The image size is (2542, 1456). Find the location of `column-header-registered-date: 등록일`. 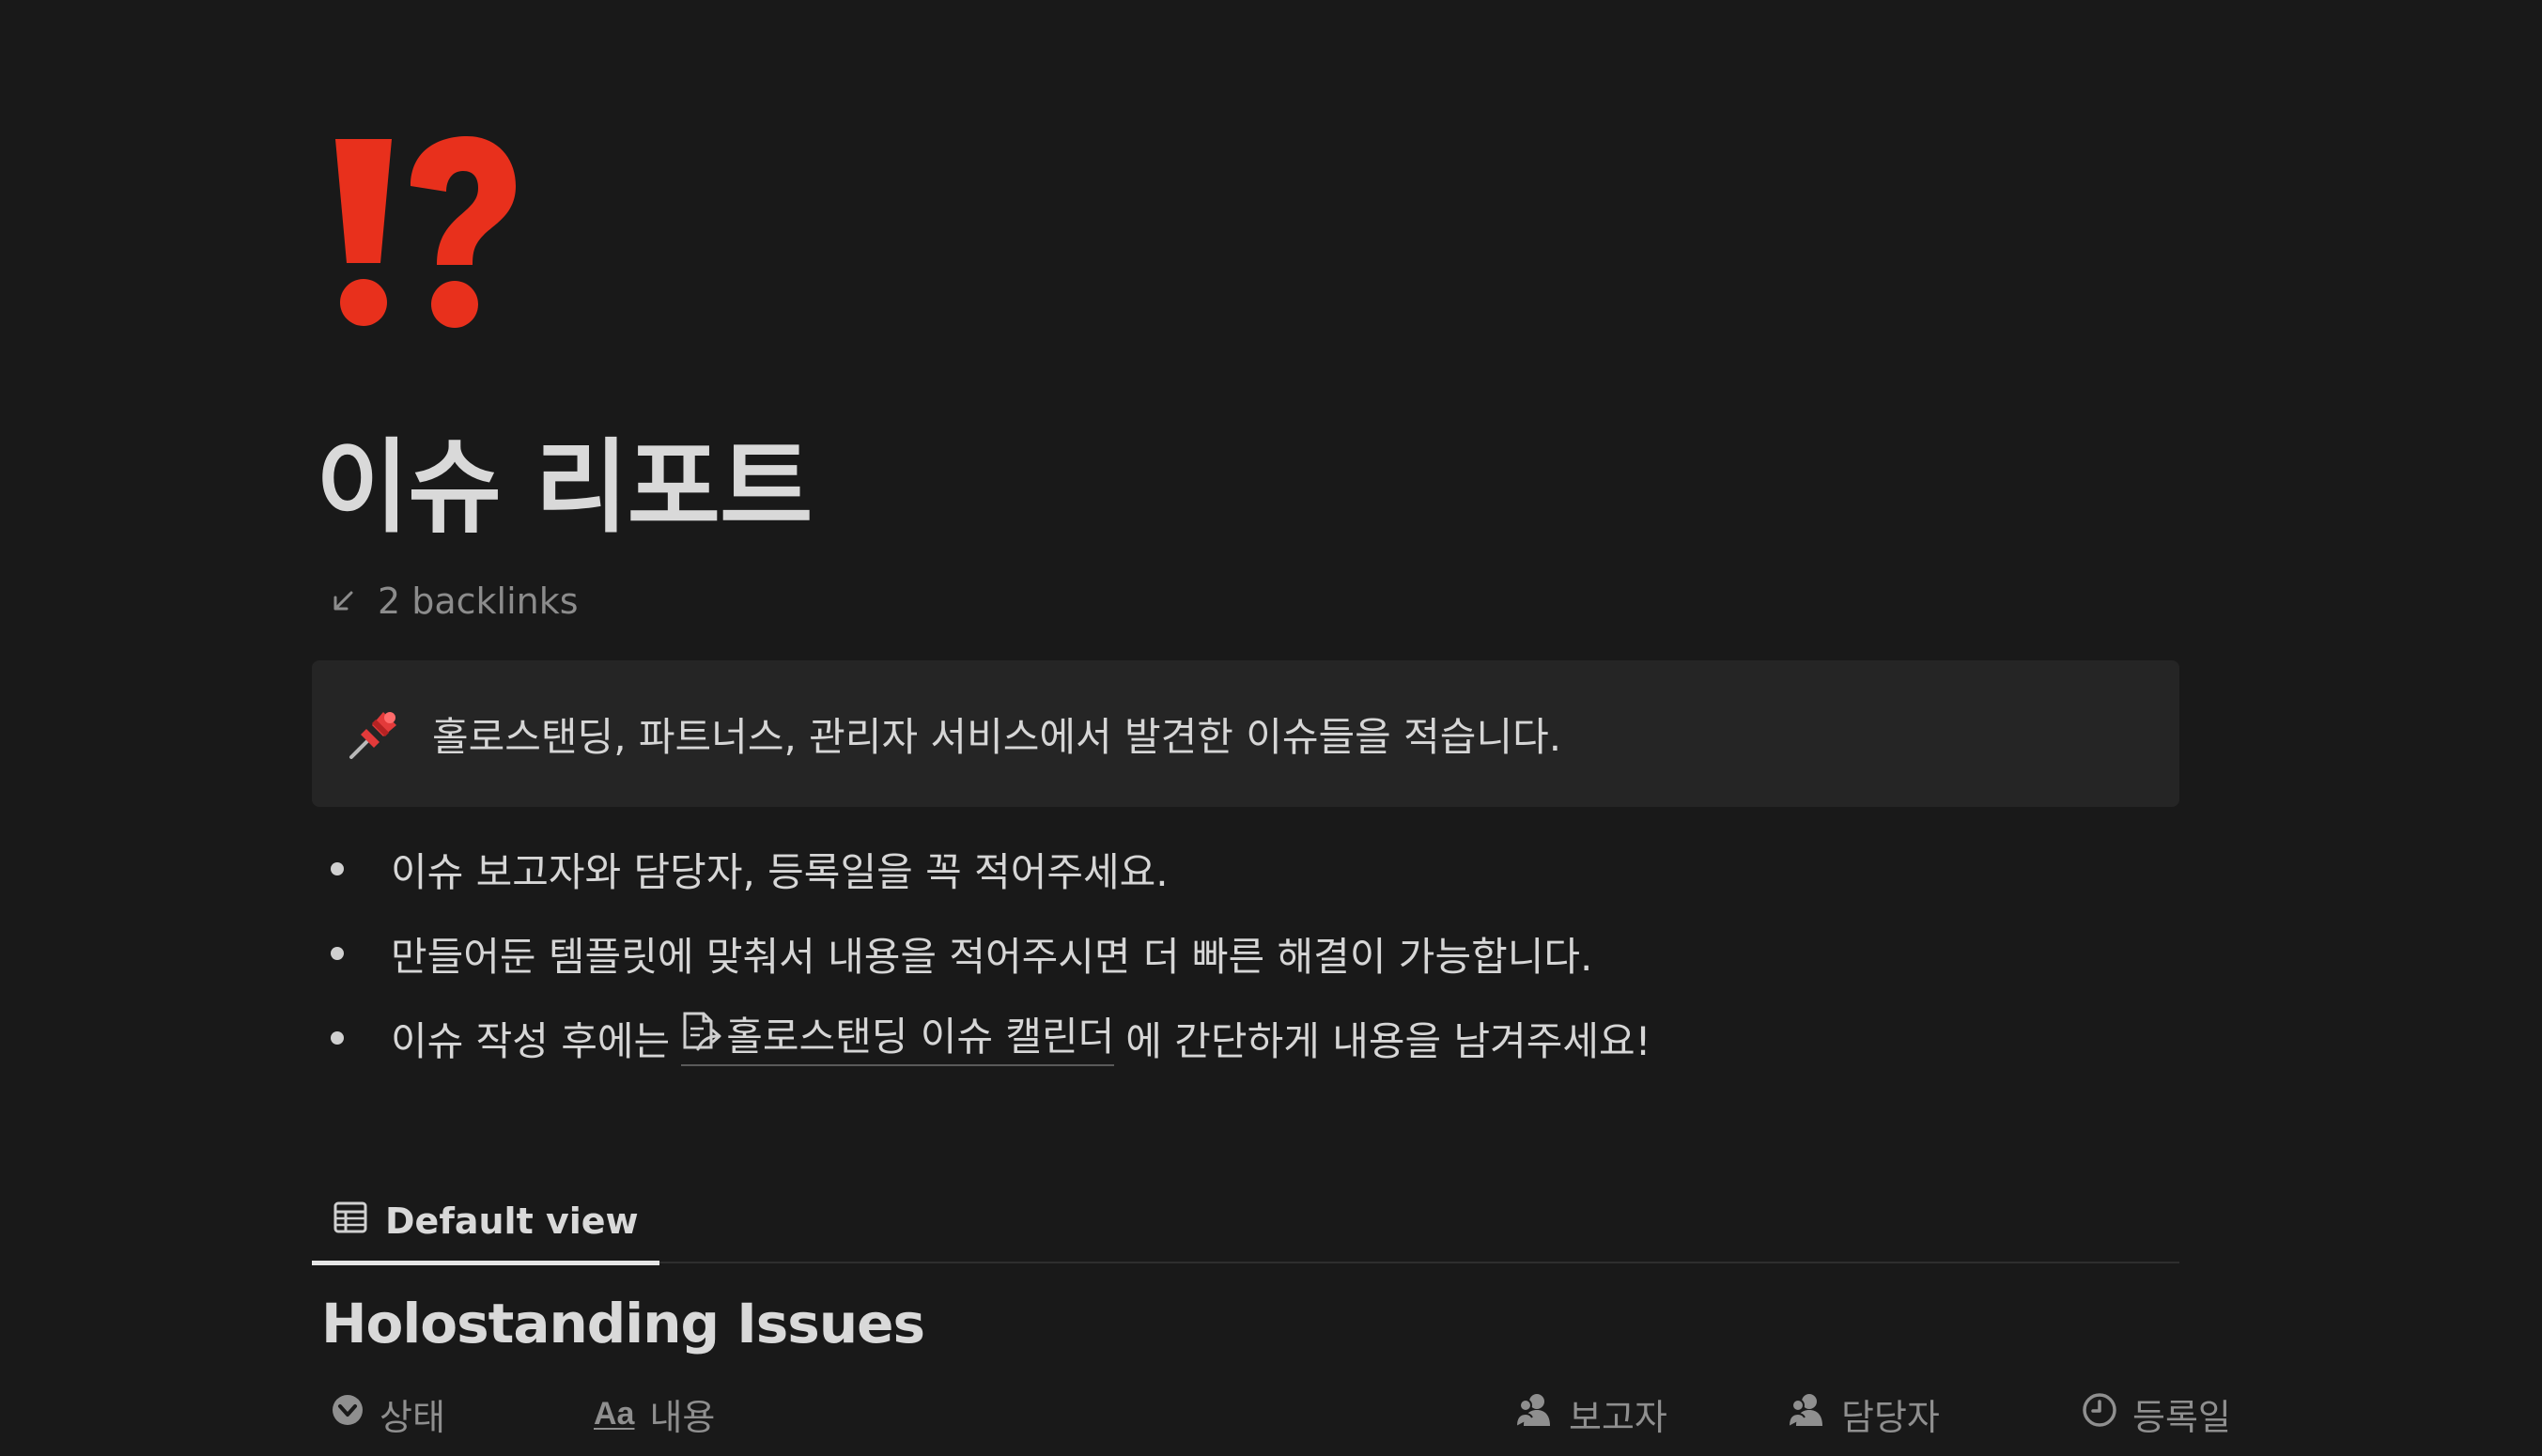

column-header-registered-date: 등록일 is located at coordinates (2156, 1414).